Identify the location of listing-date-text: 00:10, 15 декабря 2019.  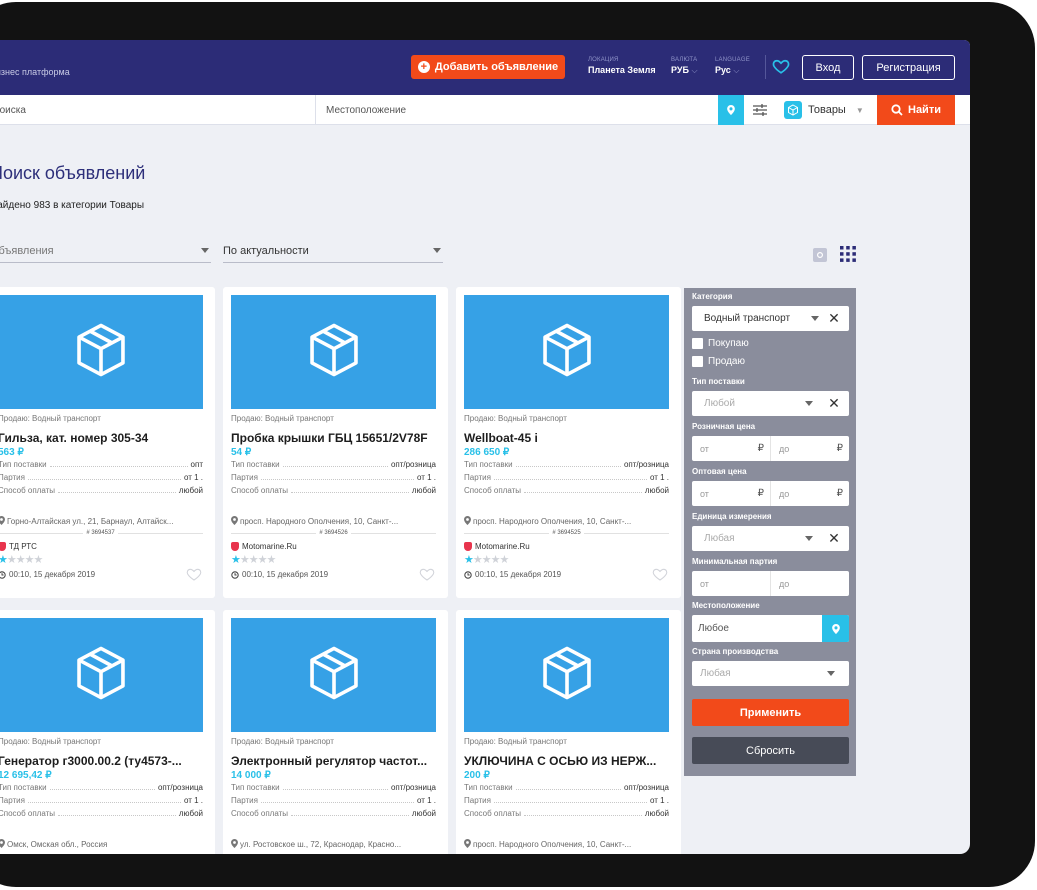
(52, 574).